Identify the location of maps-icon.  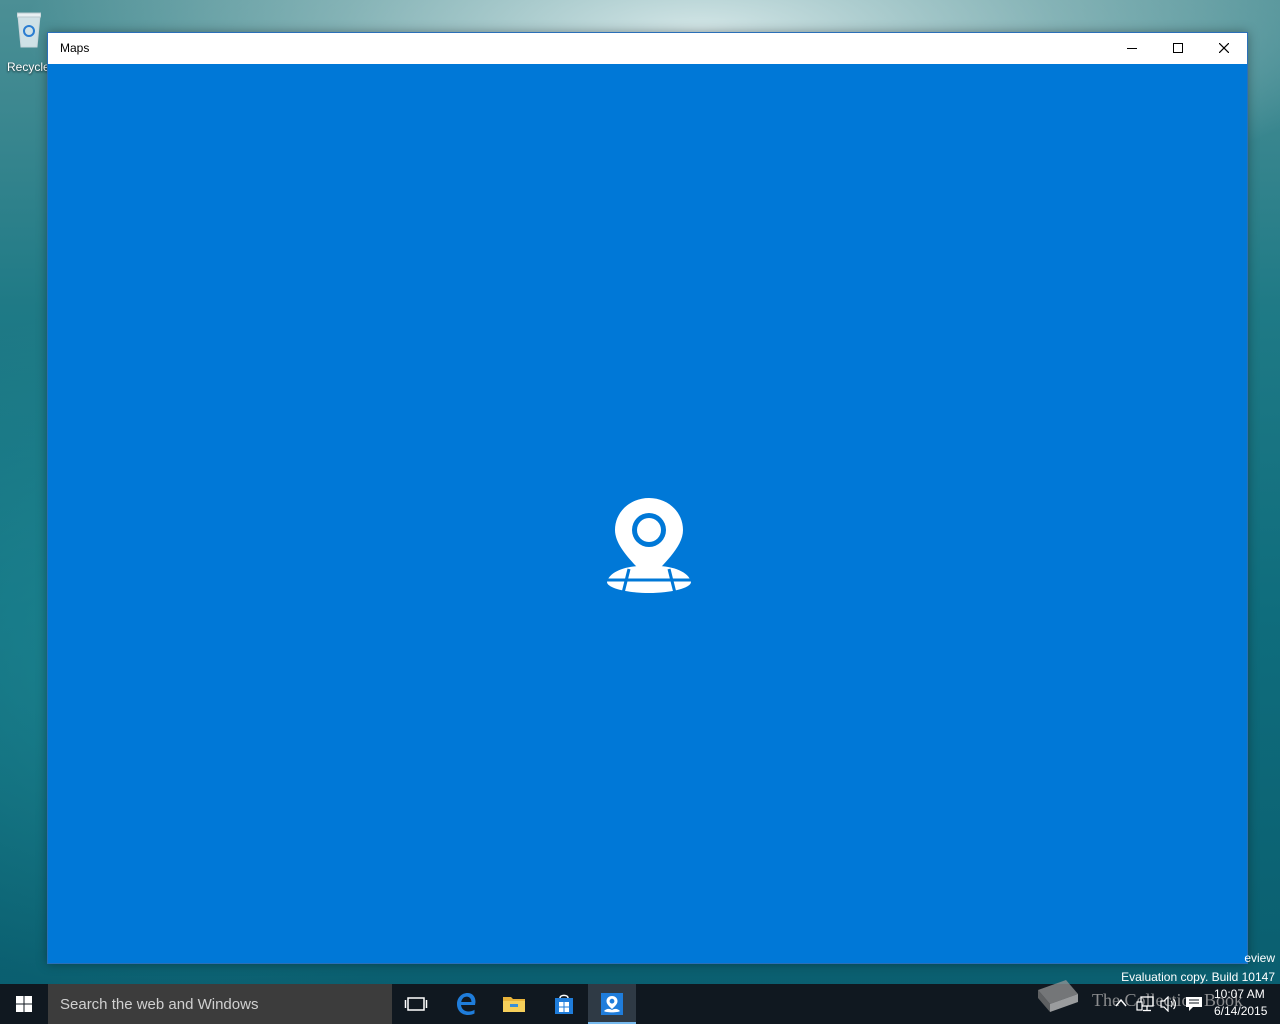
(612, 1004).